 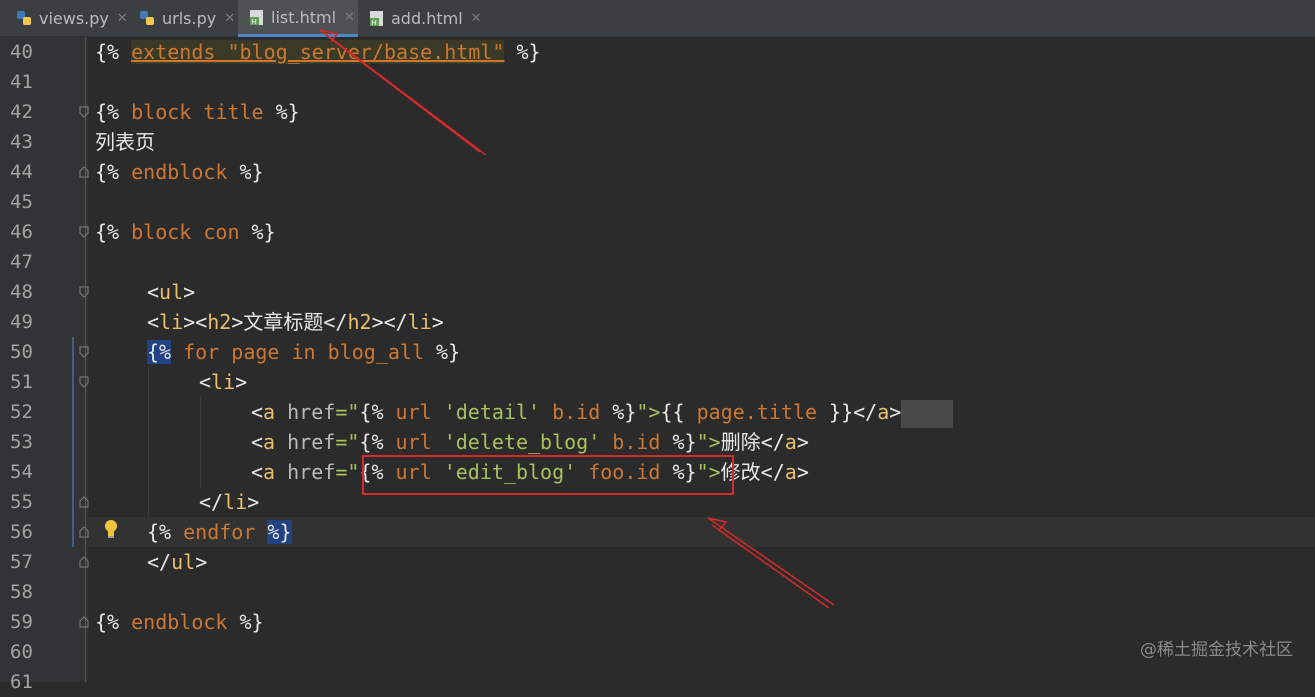 What do you see at coordinates (200, 442) in the screenshot?
I see `indent-guide` at bounding box center [200, 442].